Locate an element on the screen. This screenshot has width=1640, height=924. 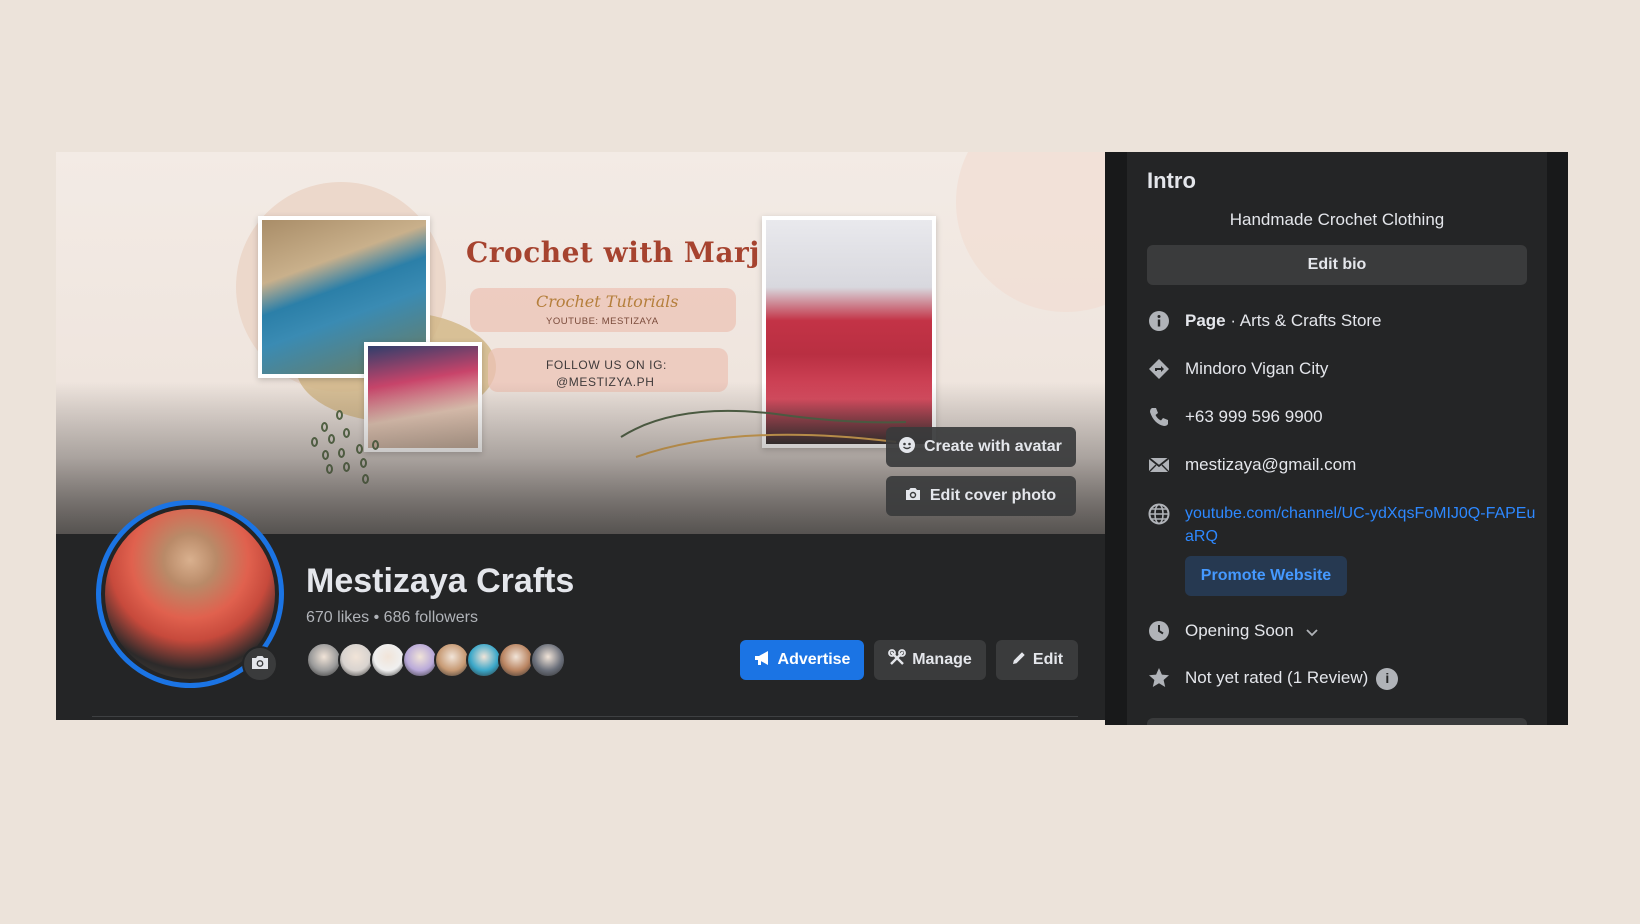
directions-icon is located at coordinates (1159, 369).